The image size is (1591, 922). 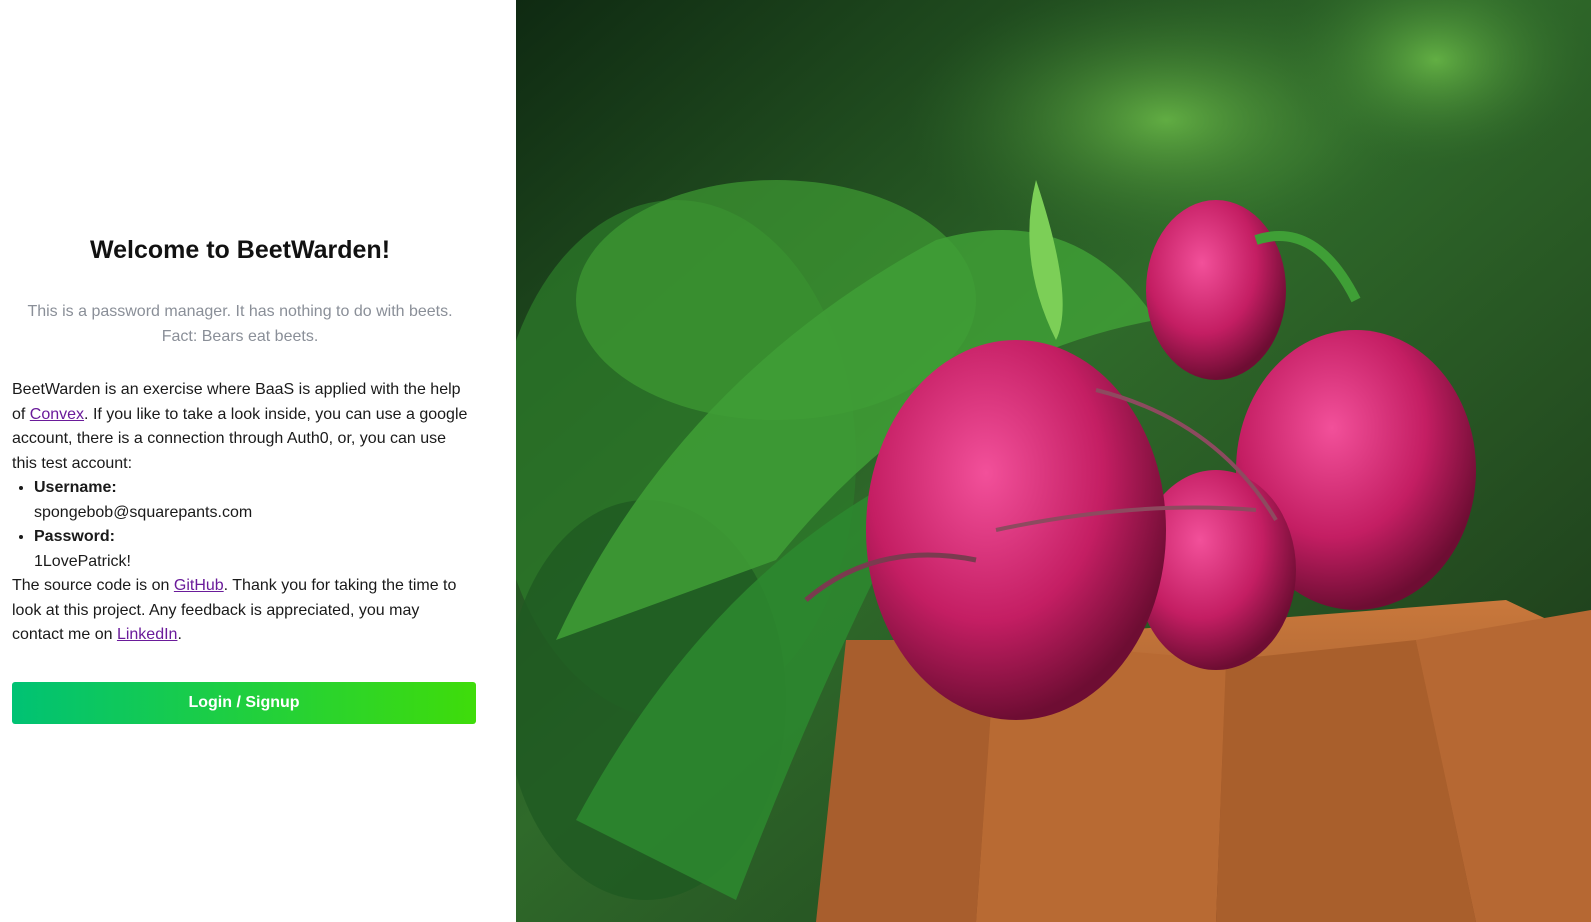 I want to click on list-item-password: Password: 1LovePatrick!, so click(x=254, y=549).